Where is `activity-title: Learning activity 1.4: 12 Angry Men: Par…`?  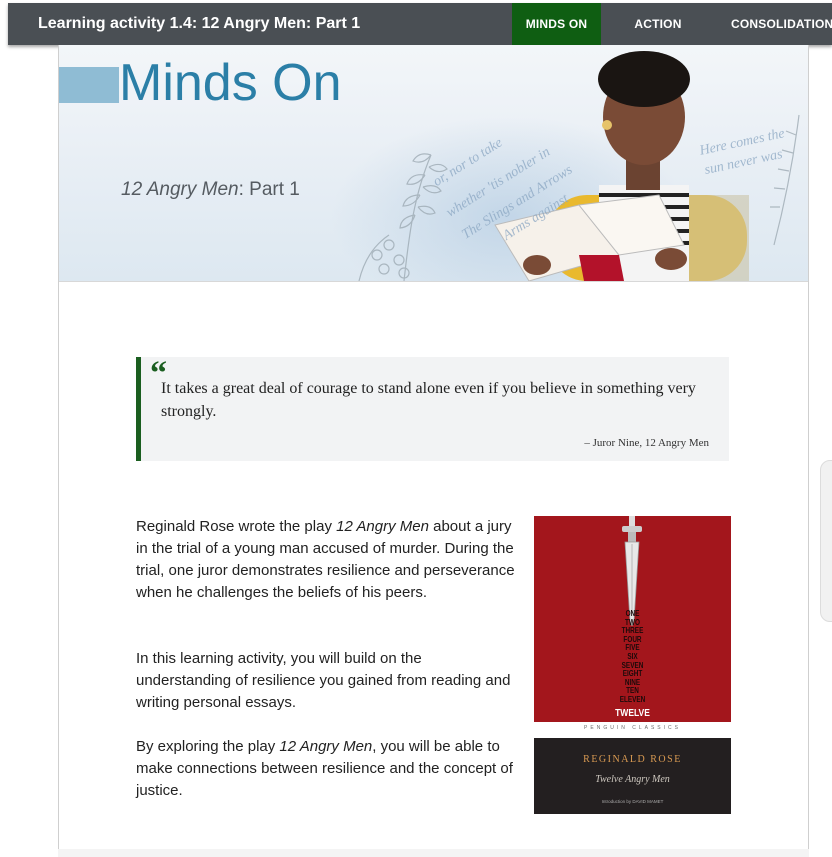
activity-title: Learning activity 1.4: 12 Angry Men: Par… is located at coordinates (199, 23).